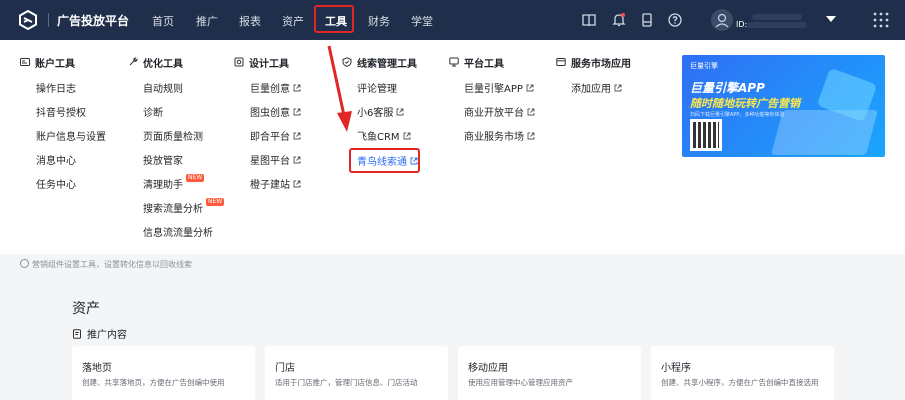 Image resolution: width=905 pixels, height=400 pixels. Describe the element at coordinates (56, 87) in the screenshot. I see `menu-item-operation-log: 操作日志` at that location.